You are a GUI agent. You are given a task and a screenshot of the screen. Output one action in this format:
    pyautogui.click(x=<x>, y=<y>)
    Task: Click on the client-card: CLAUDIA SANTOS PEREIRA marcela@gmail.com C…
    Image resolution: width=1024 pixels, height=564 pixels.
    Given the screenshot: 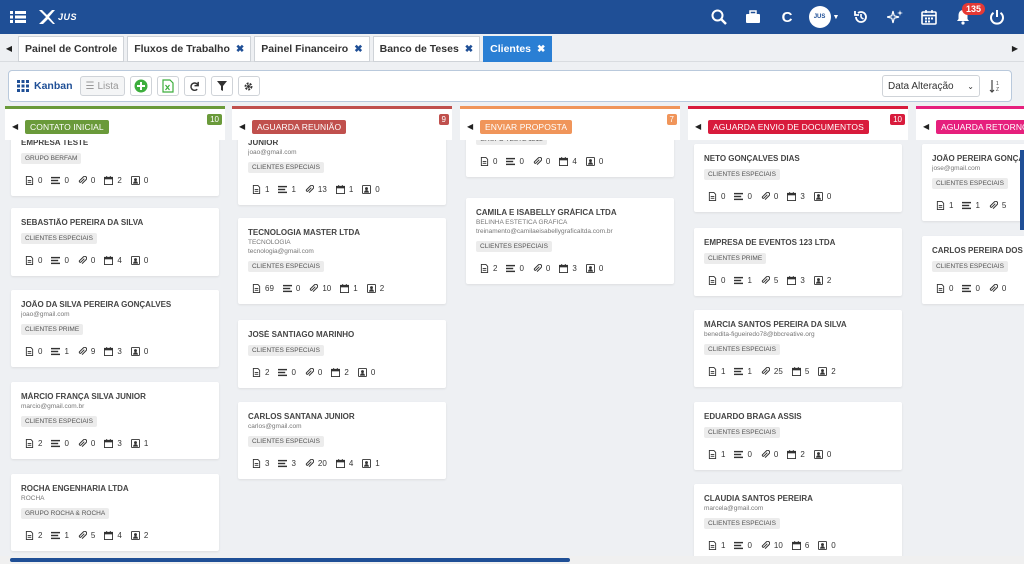 What is the action you would take?
    pyautogui.click(x=798, y=520)
    